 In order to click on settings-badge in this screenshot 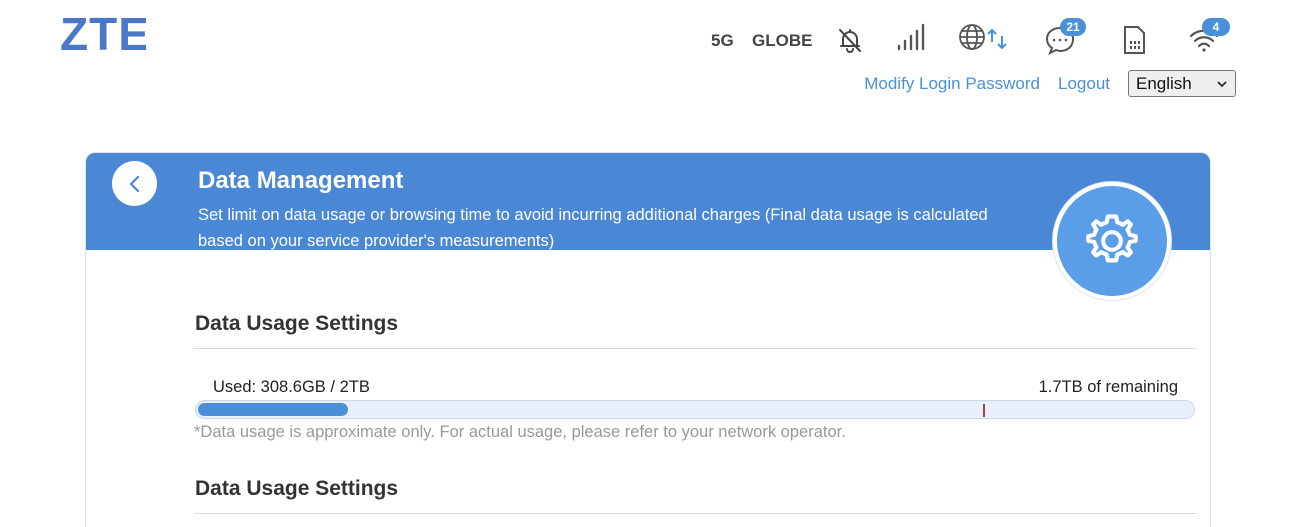, I will do `click(1112, 241)`.